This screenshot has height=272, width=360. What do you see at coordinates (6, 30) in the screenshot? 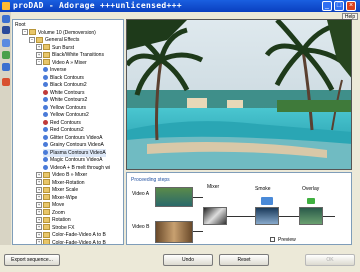
I see `info-icon` at bounding box center [6, 30].